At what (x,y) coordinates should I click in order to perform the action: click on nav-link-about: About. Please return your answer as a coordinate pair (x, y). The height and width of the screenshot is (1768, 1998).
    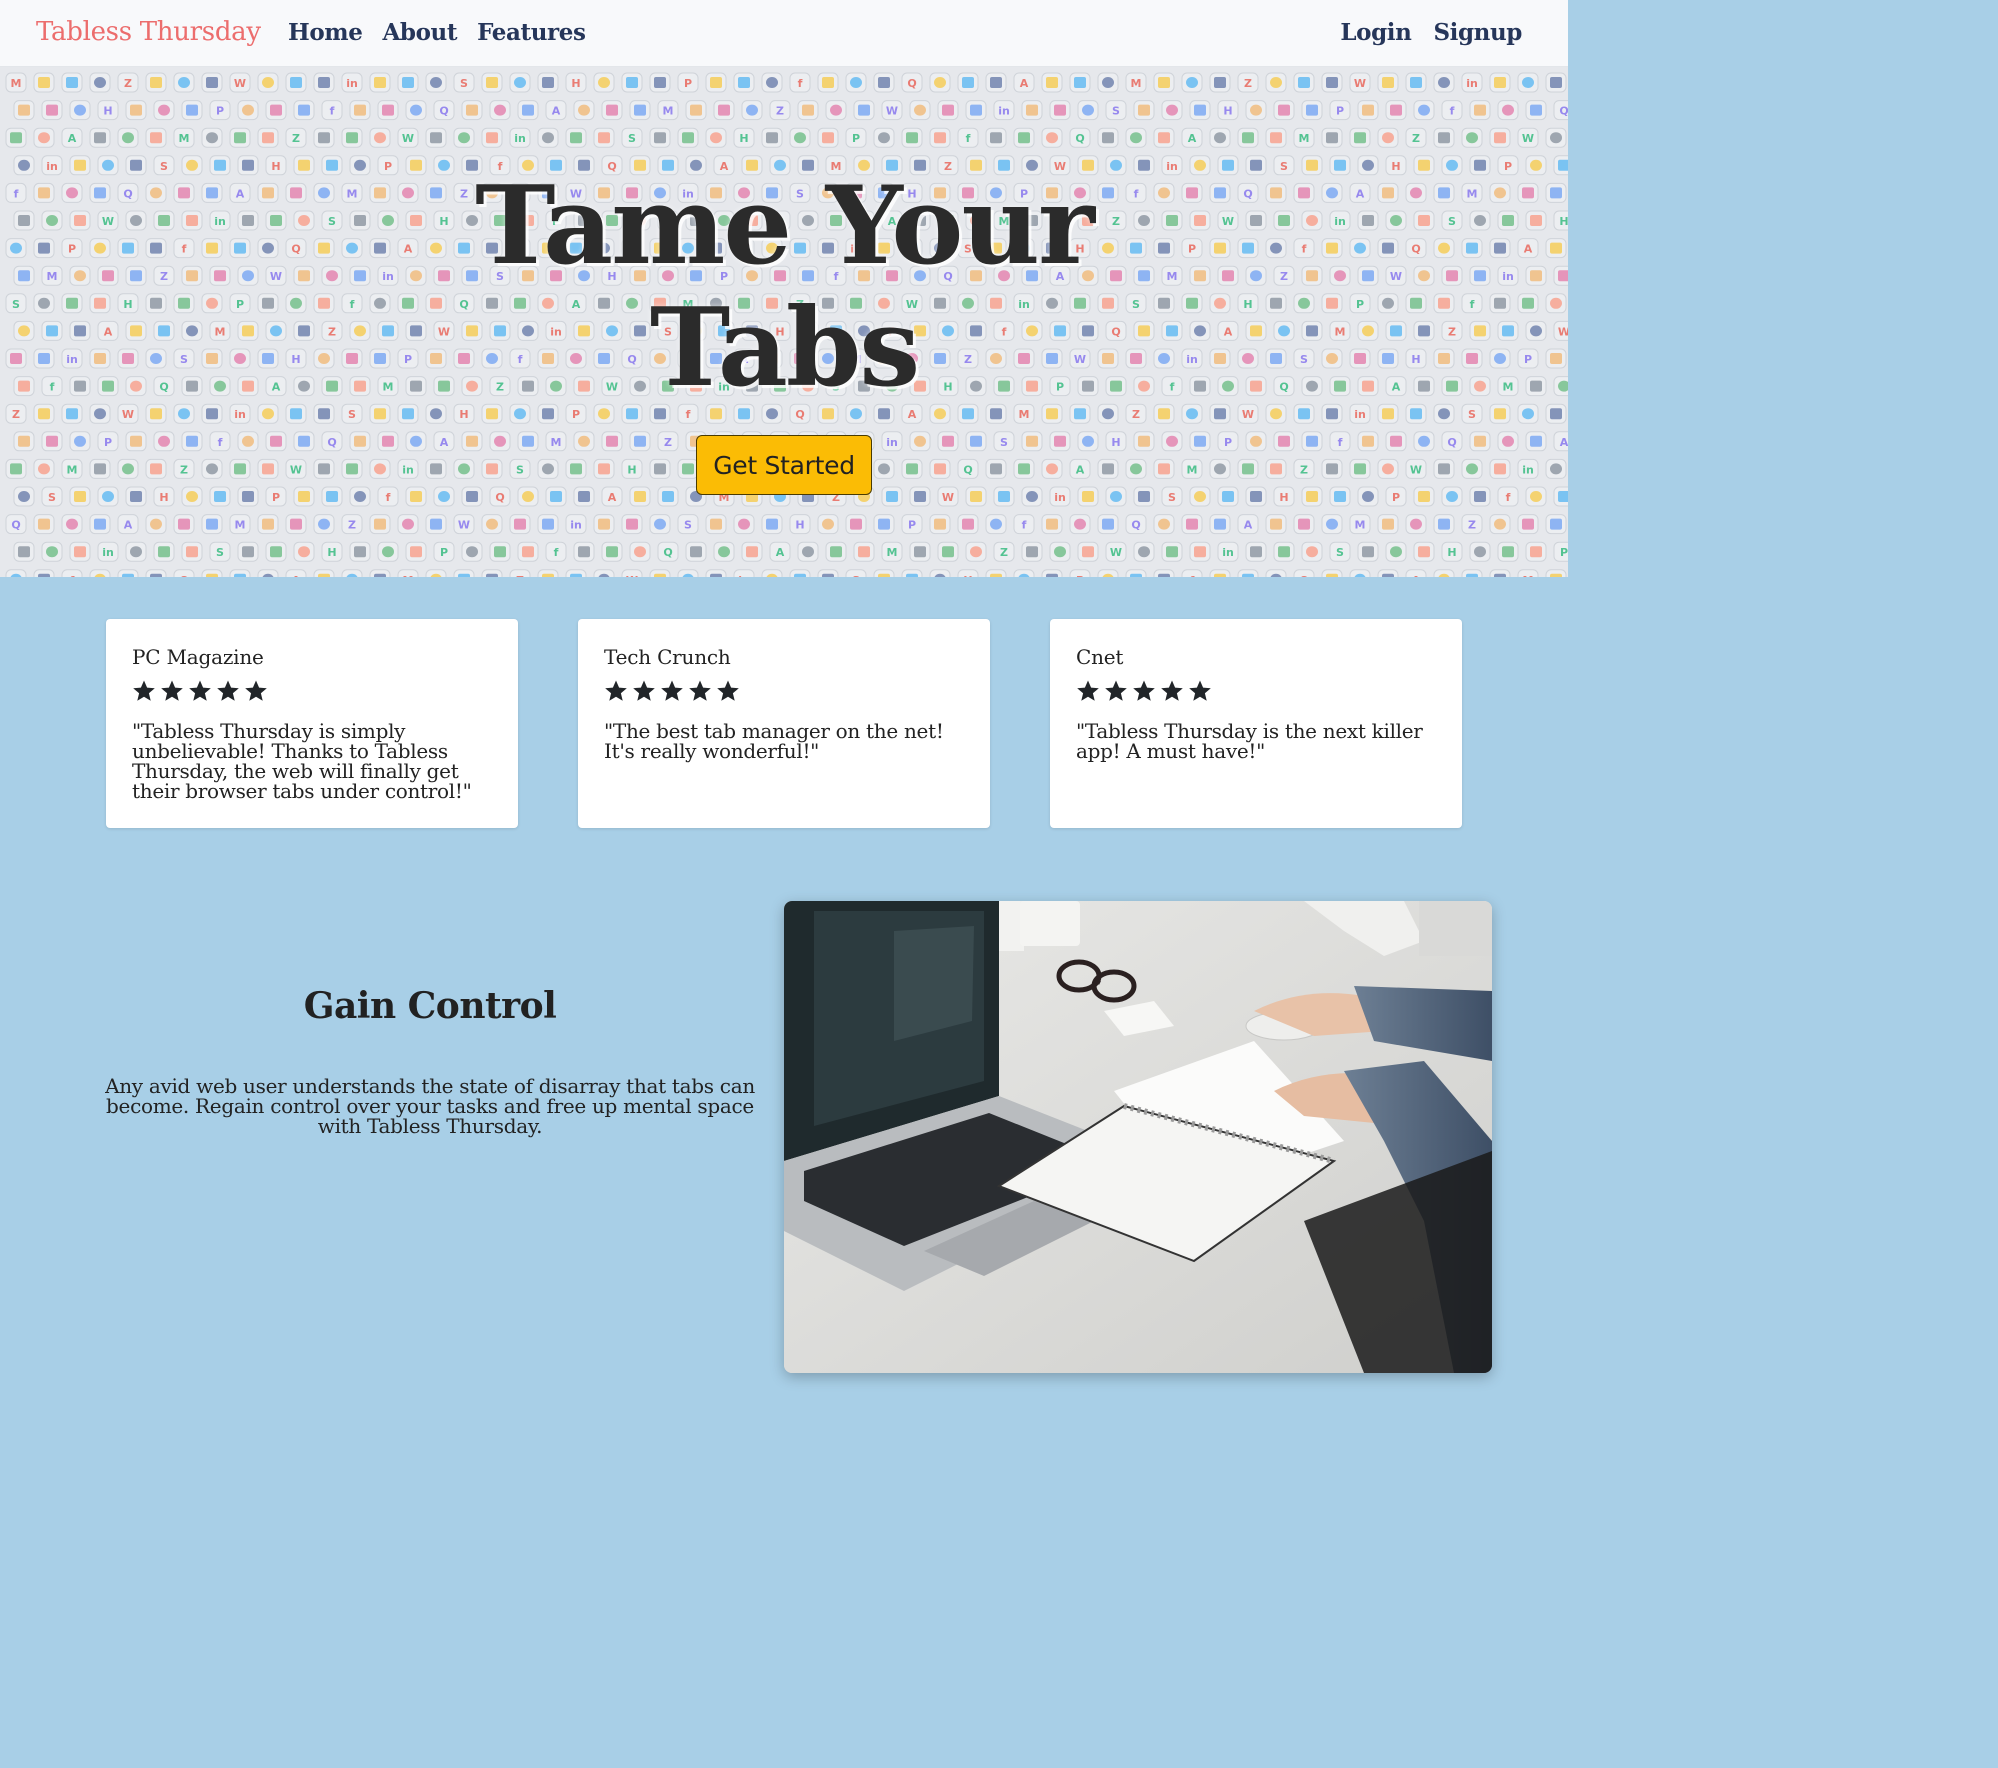
    Looking at the image, I should click on (419, 32).